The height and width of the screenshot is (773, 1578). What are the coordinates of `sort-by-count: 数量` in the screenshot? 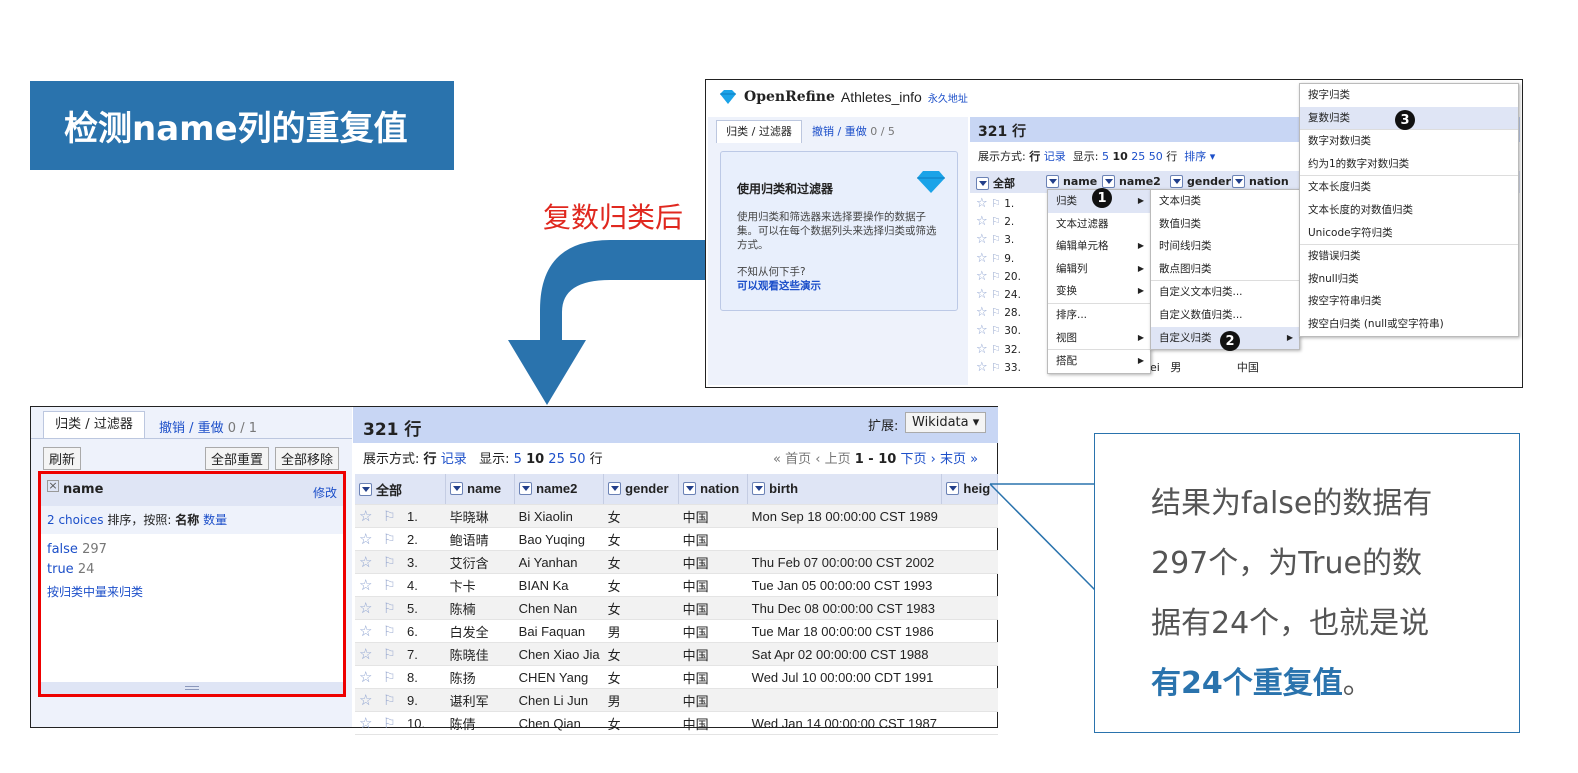 It's located at (215, 520).